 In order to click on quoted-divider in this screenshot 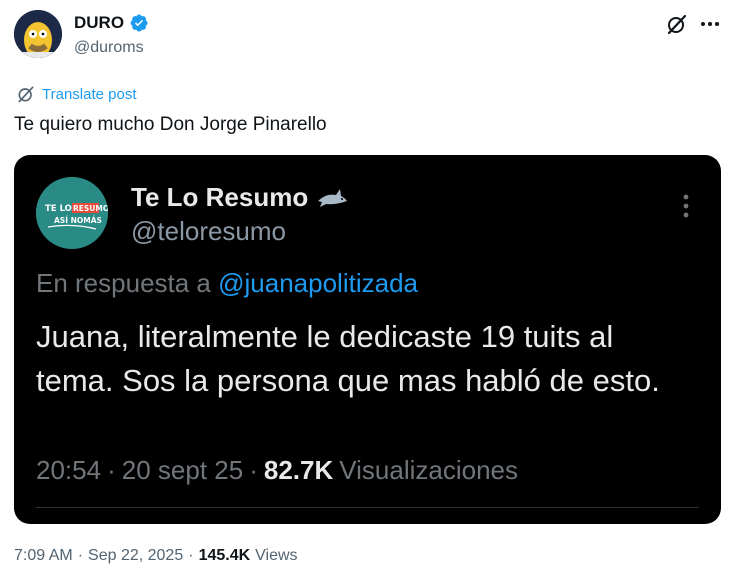, I will do `click(367, 507)`.